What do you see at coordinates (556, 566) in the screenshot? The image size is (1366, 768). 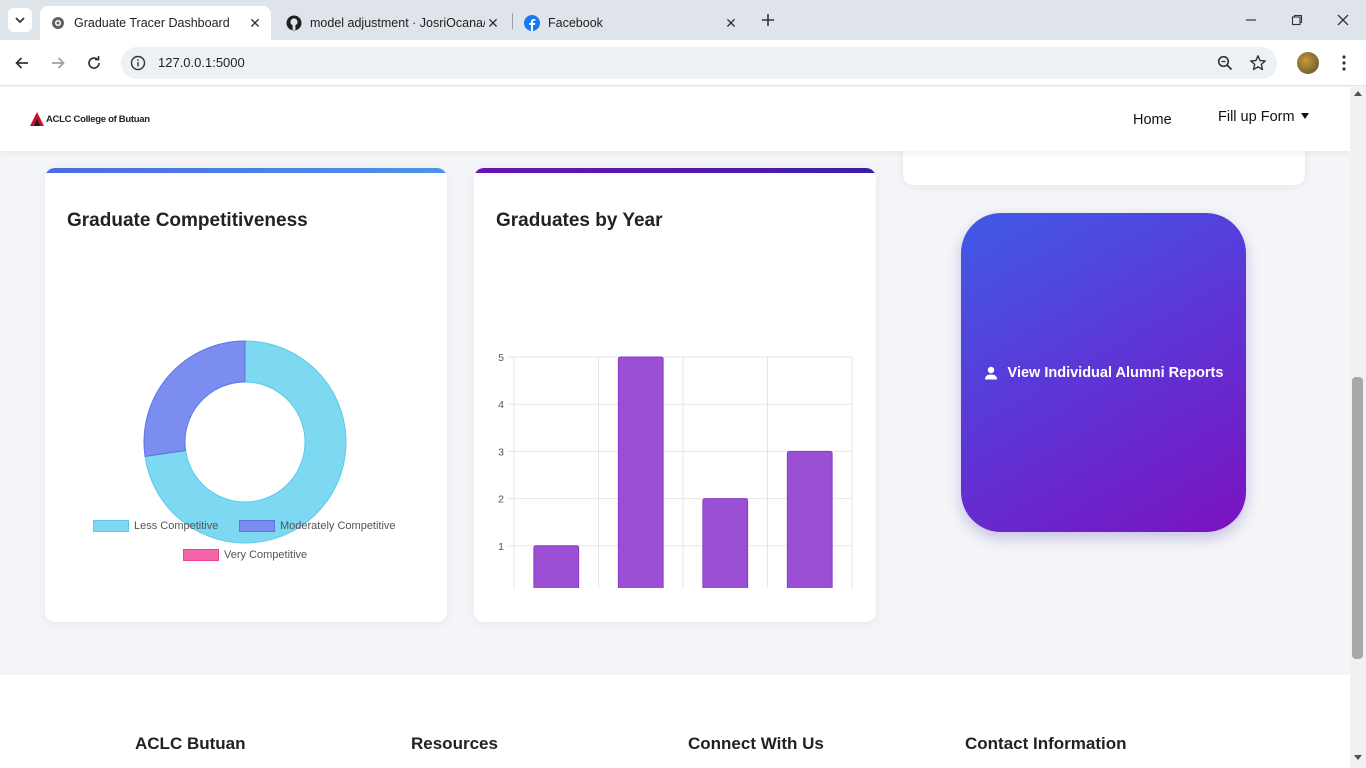 I see `bar-2003` at bounding box center [556, 566].